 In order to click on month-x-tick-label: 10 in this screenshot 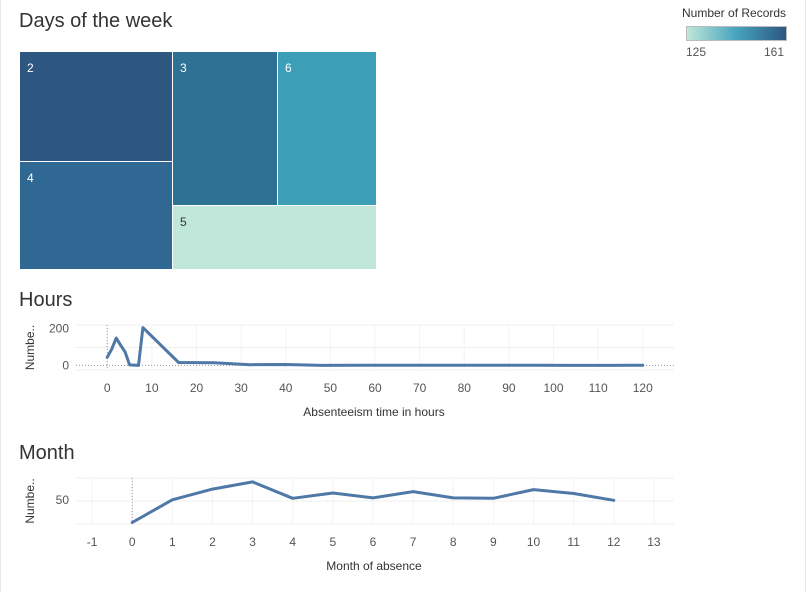, I will do `click(534, 542)`.